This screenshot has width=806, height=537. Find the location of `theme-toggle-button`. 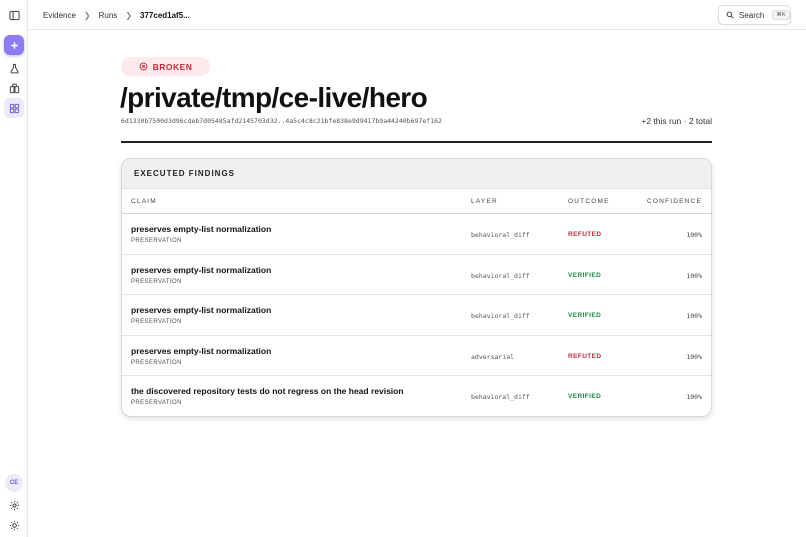

theme-toggle-button is located at coordinates (14, 525).